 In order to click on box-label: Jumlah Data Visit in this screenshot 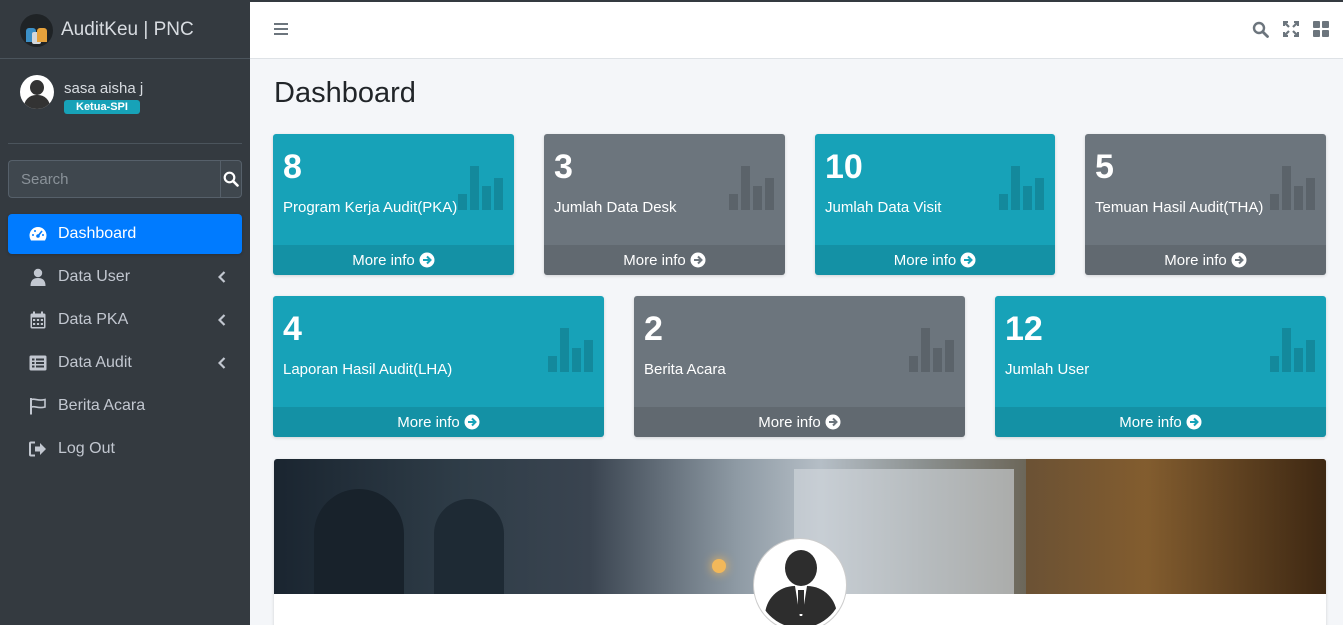, I will do `click(883, 207)`.